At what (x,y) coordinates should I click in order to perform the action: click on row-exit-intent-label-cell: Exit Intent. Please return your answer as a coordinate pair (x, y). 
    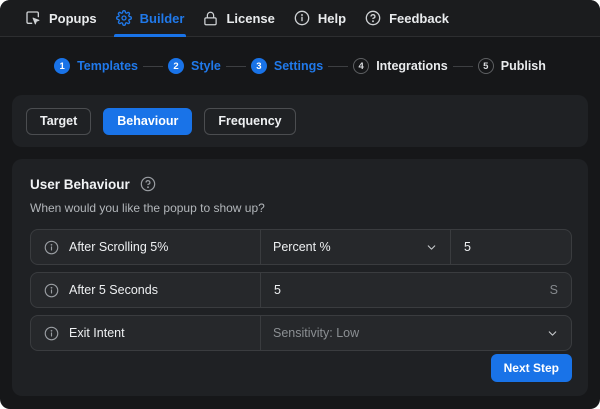
    Looking at the image, I should click on (146, 333).